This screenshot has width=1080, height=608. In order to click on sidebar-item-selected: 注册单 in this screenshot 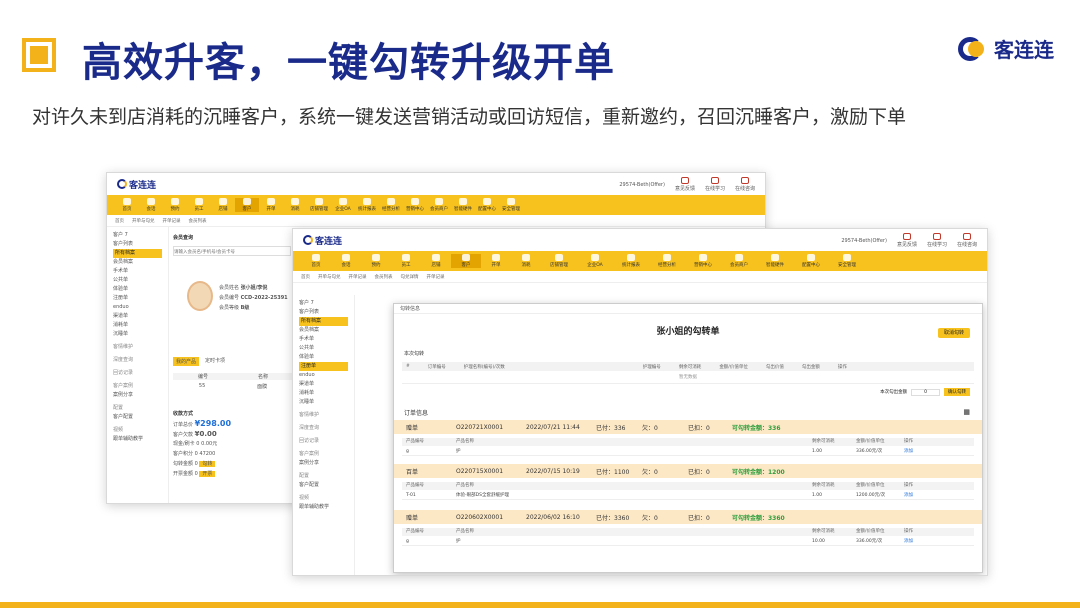, I will do `click(323, 366)`.